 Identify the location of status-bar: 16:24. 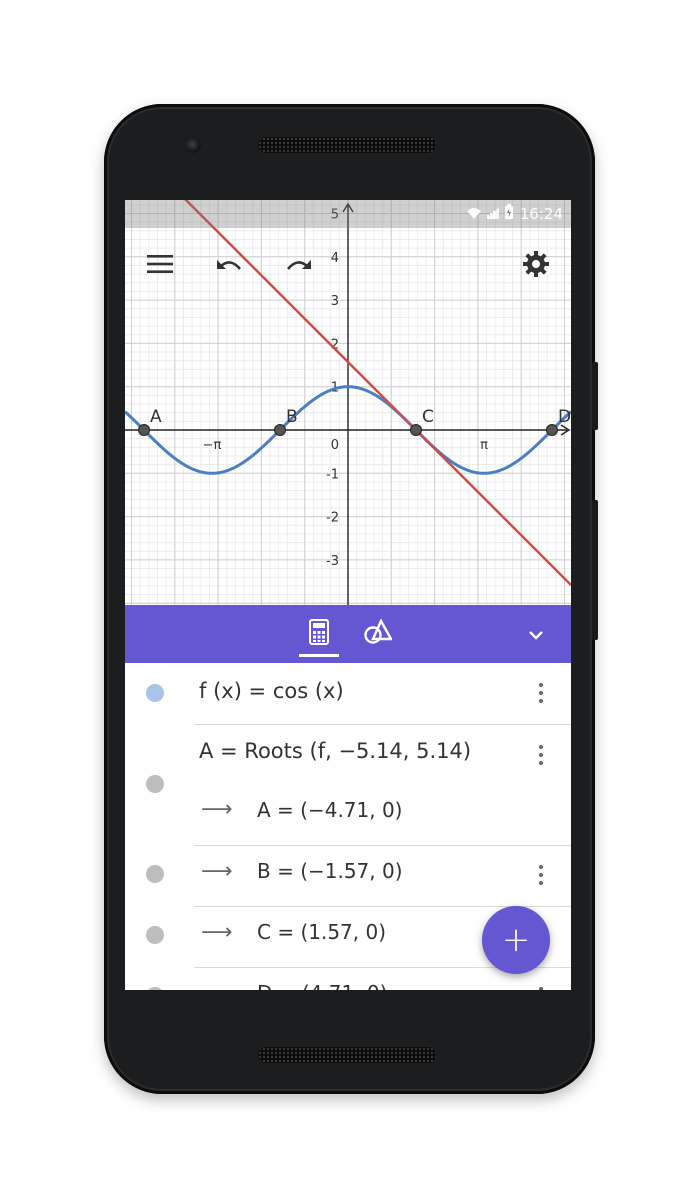
(348, 214).